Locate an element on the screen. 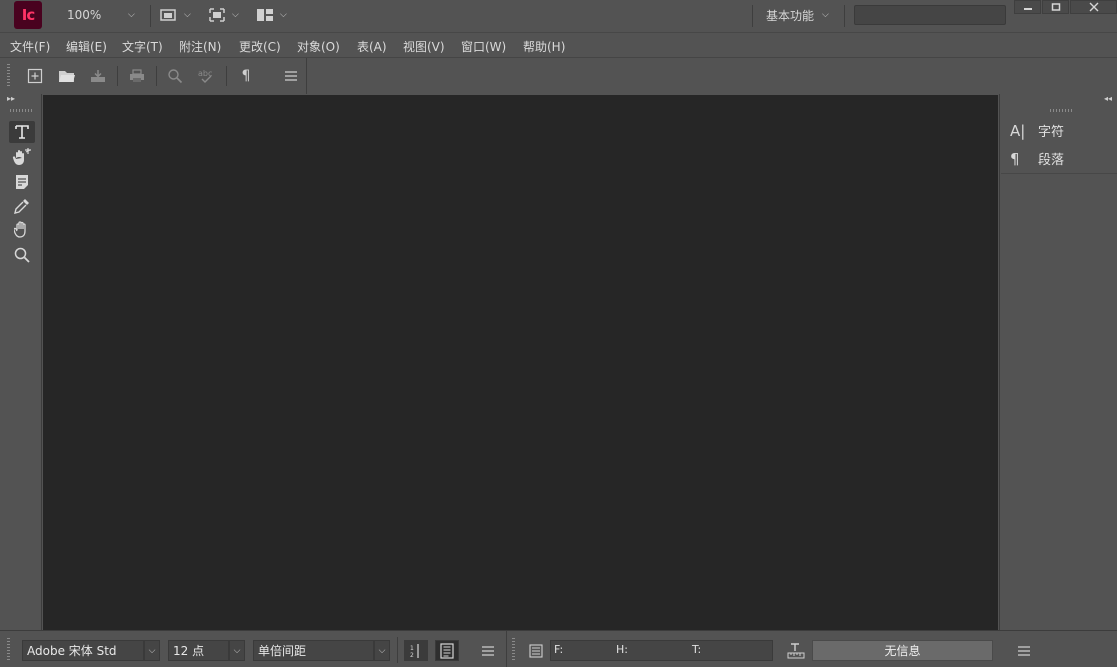 Image resolution: width=1117 pixels, height=667 pixels. pilcrow-icon: ¶ is located at coordinates (246, 76).